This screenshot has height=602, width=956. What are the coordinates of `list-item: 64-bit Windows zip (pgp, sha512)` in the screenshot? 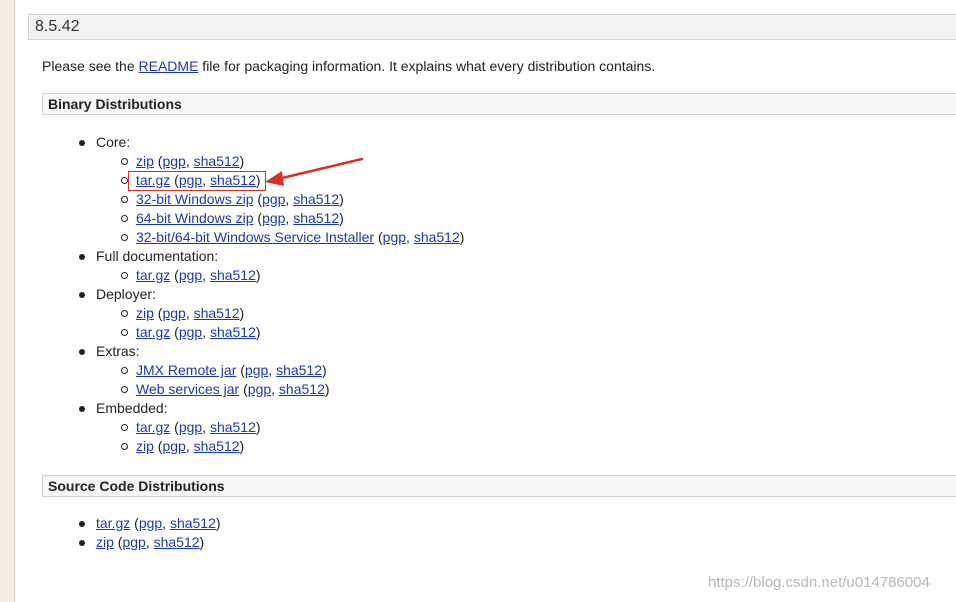 It's located at (240, 218).